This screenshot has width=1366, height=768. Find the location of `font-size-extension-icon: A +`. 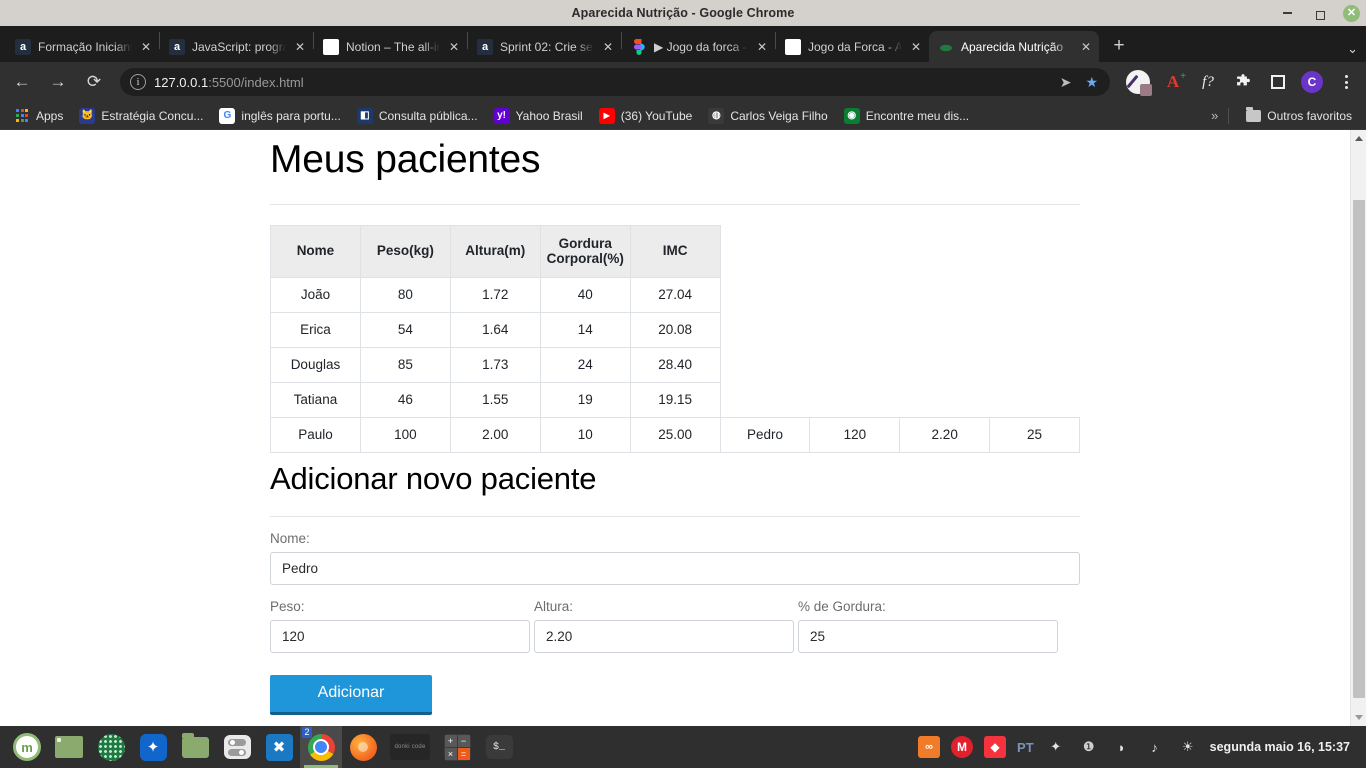

font-size-extension-icon: A + is located at coordinates (1173, 82).